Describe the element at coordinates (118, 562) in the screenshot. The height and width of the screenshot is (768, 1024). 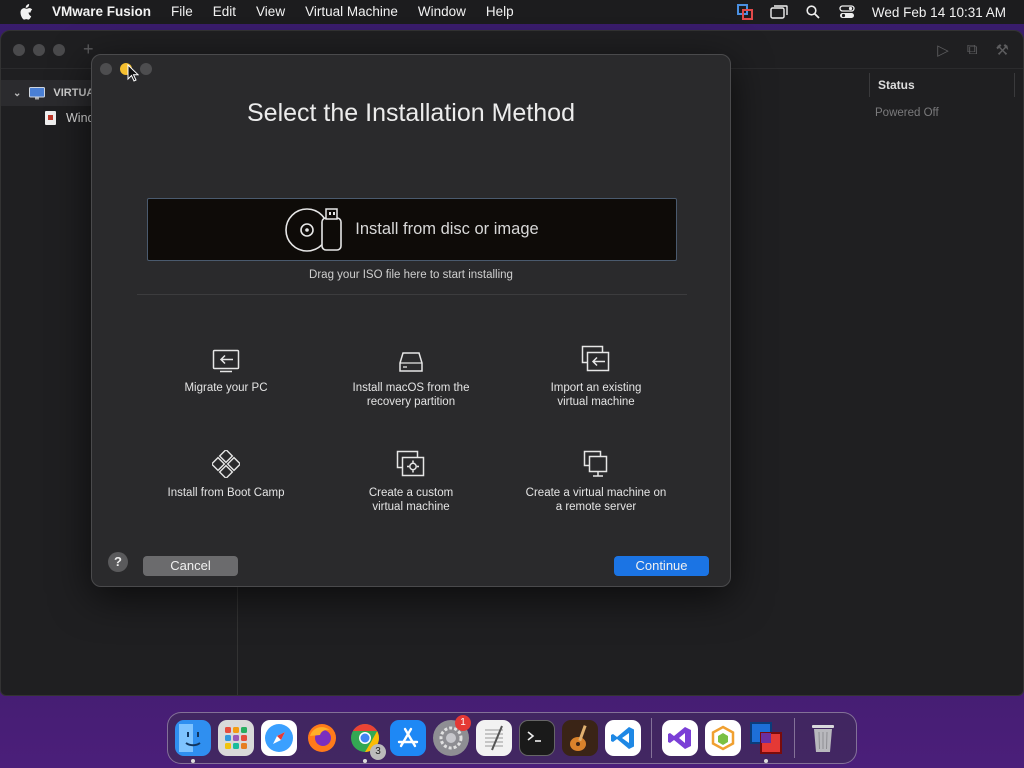
I see `help-button: ?` at that location.